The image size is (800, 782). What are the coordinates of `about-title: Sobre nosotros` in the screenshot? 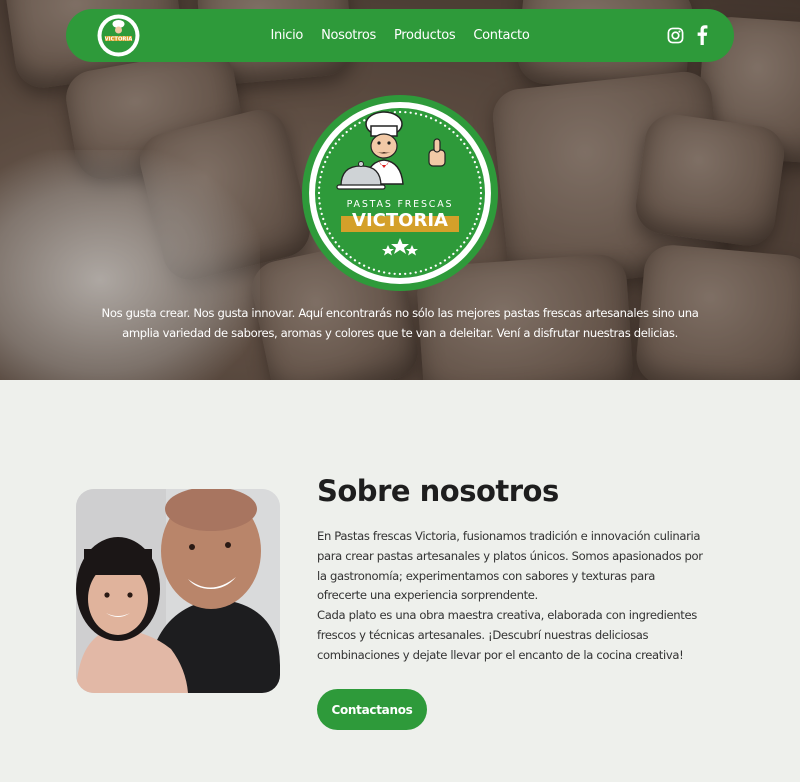 It's located at (438, 491).